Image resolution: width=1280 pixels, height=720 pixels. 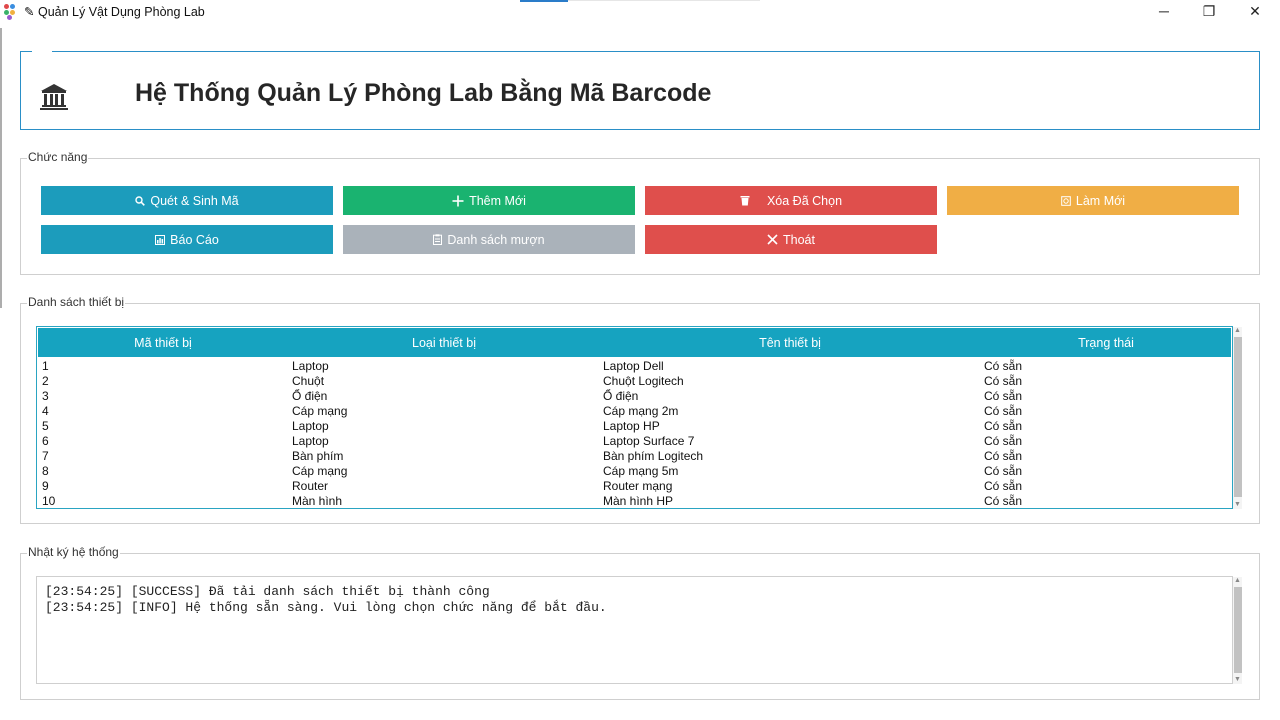 What do you see at coordinates (641, 411) in the screenshot?
I see `cell-device-name: Cáp mạng 2m` at bounding box center [641, 411].